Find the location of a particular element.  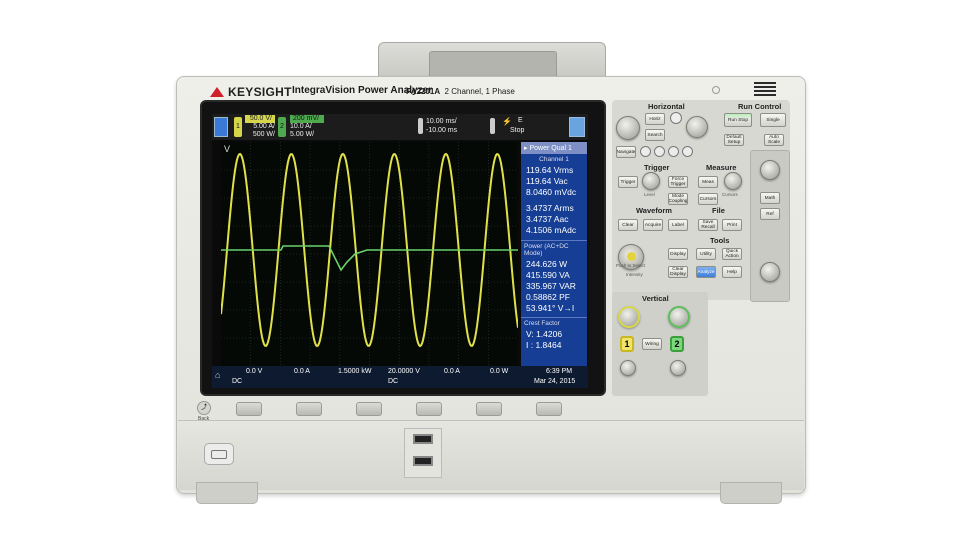

menu-icon is located at coordinates (221, 127).